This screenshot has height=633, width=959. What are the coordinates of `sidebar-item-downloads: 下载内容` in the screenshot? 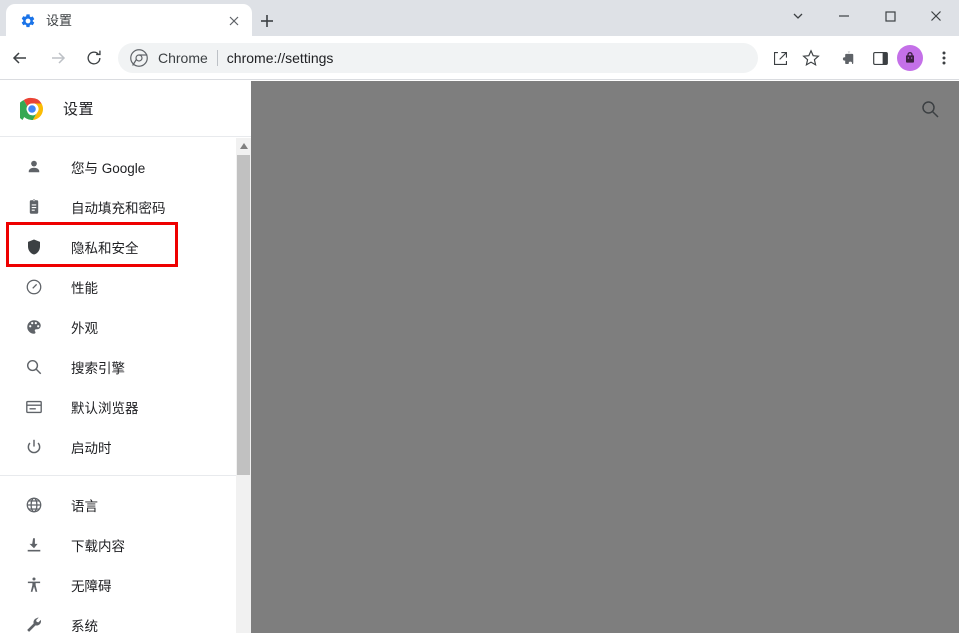 It's located at (125, 545).